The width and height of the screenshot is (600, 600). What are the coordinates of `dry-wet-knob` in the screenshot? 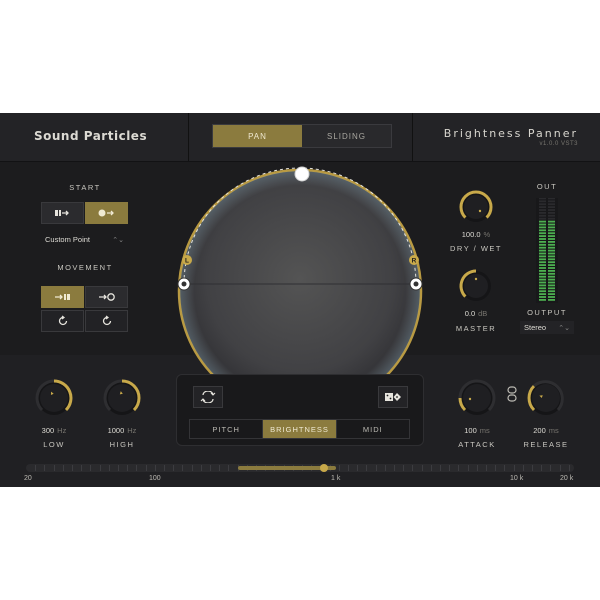 It's located at (476, 207).